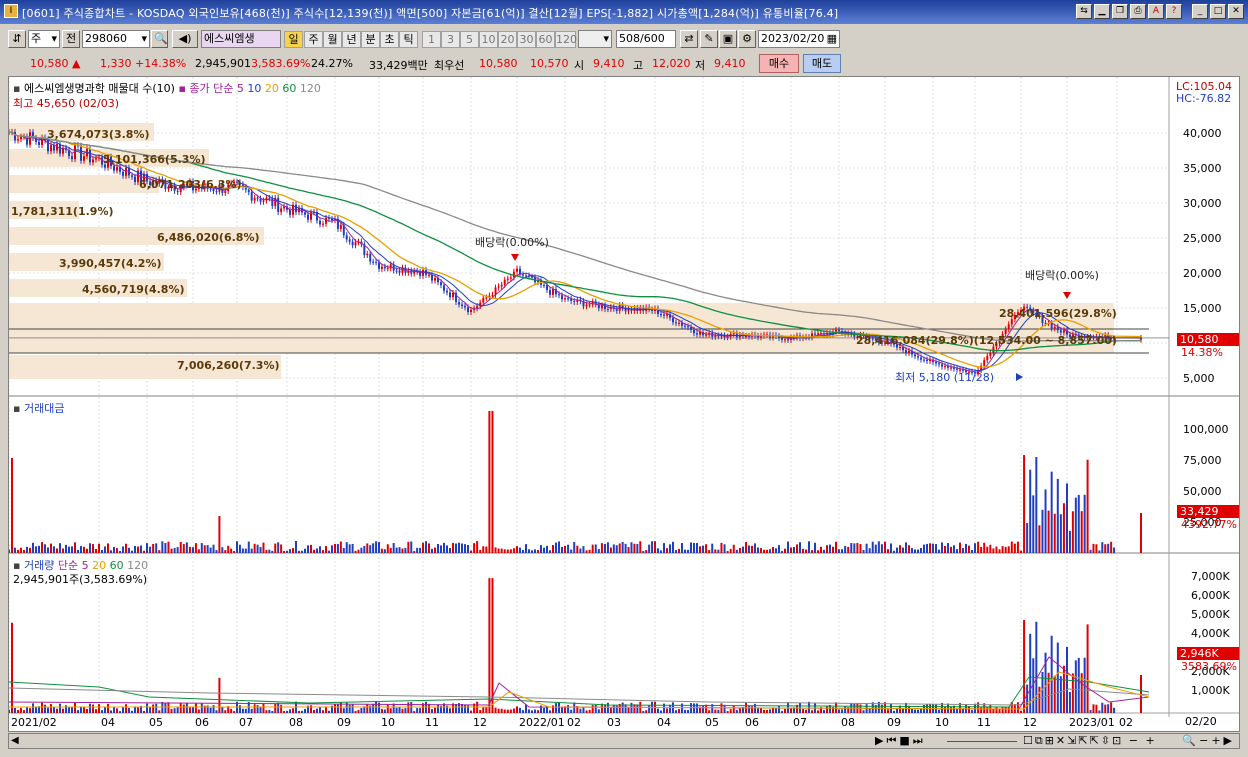 The width and height of the screenshot is (1248, 757). I want to click on x-tick-label: 04, so click(108, 722).